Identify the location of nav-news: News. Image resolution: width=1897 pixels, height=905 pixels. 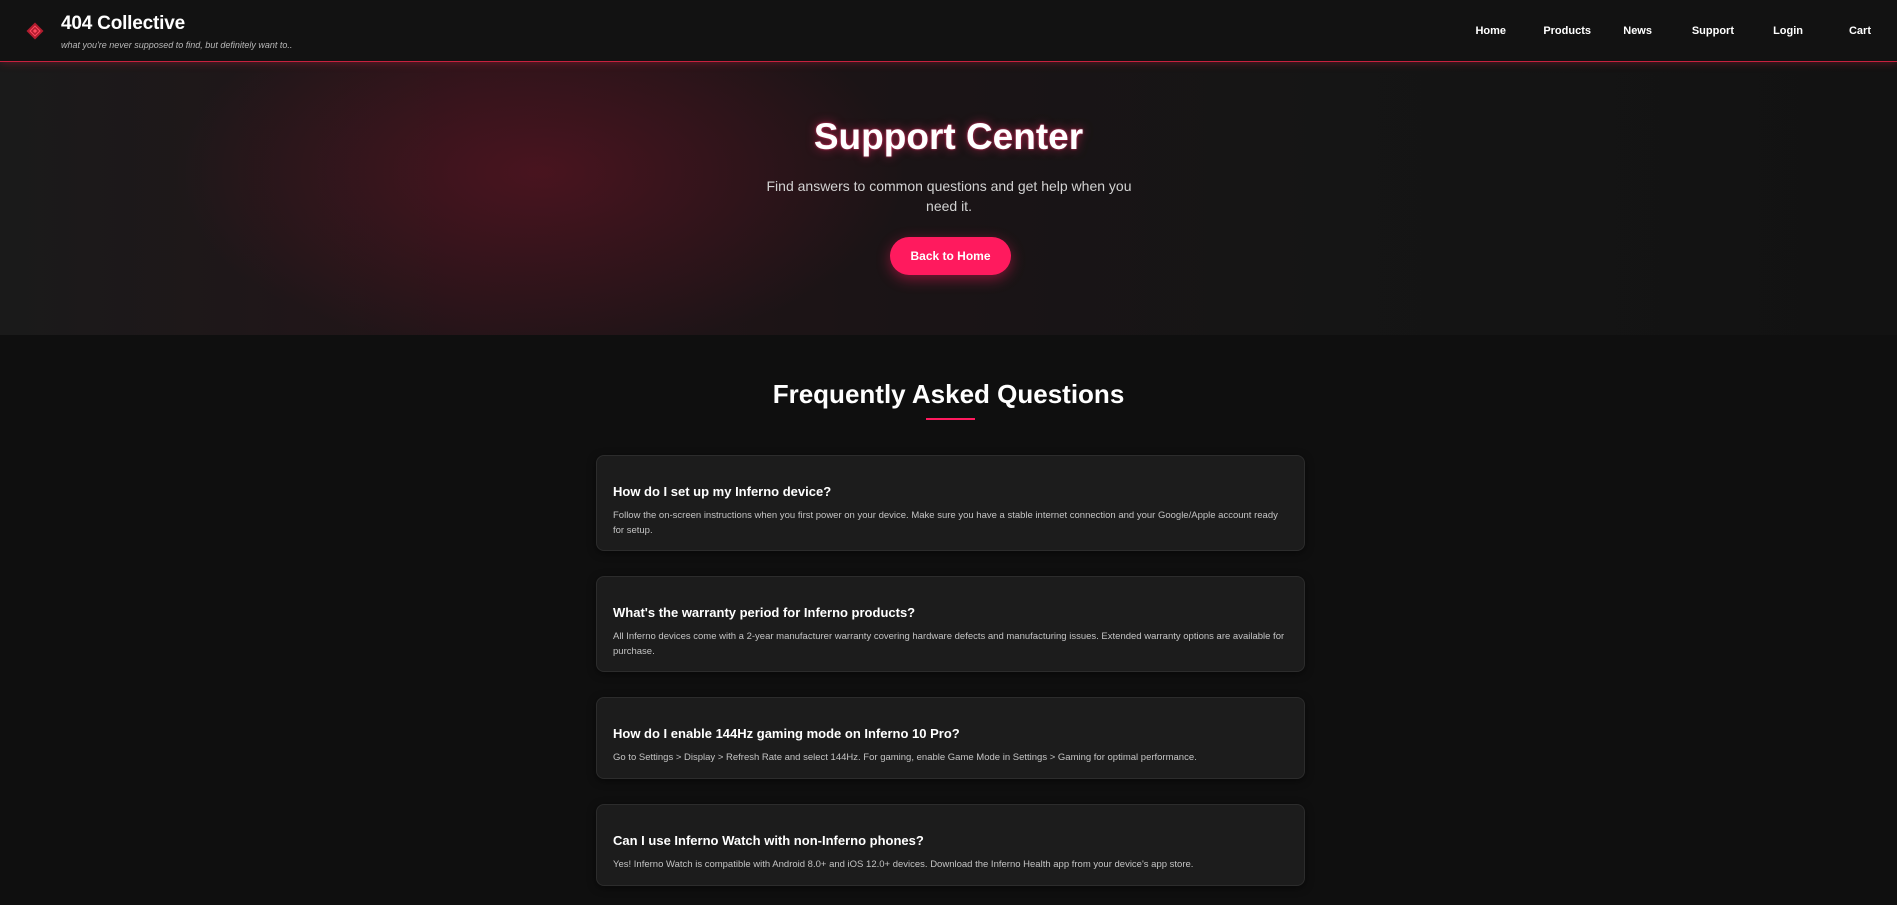
(1637, 31).